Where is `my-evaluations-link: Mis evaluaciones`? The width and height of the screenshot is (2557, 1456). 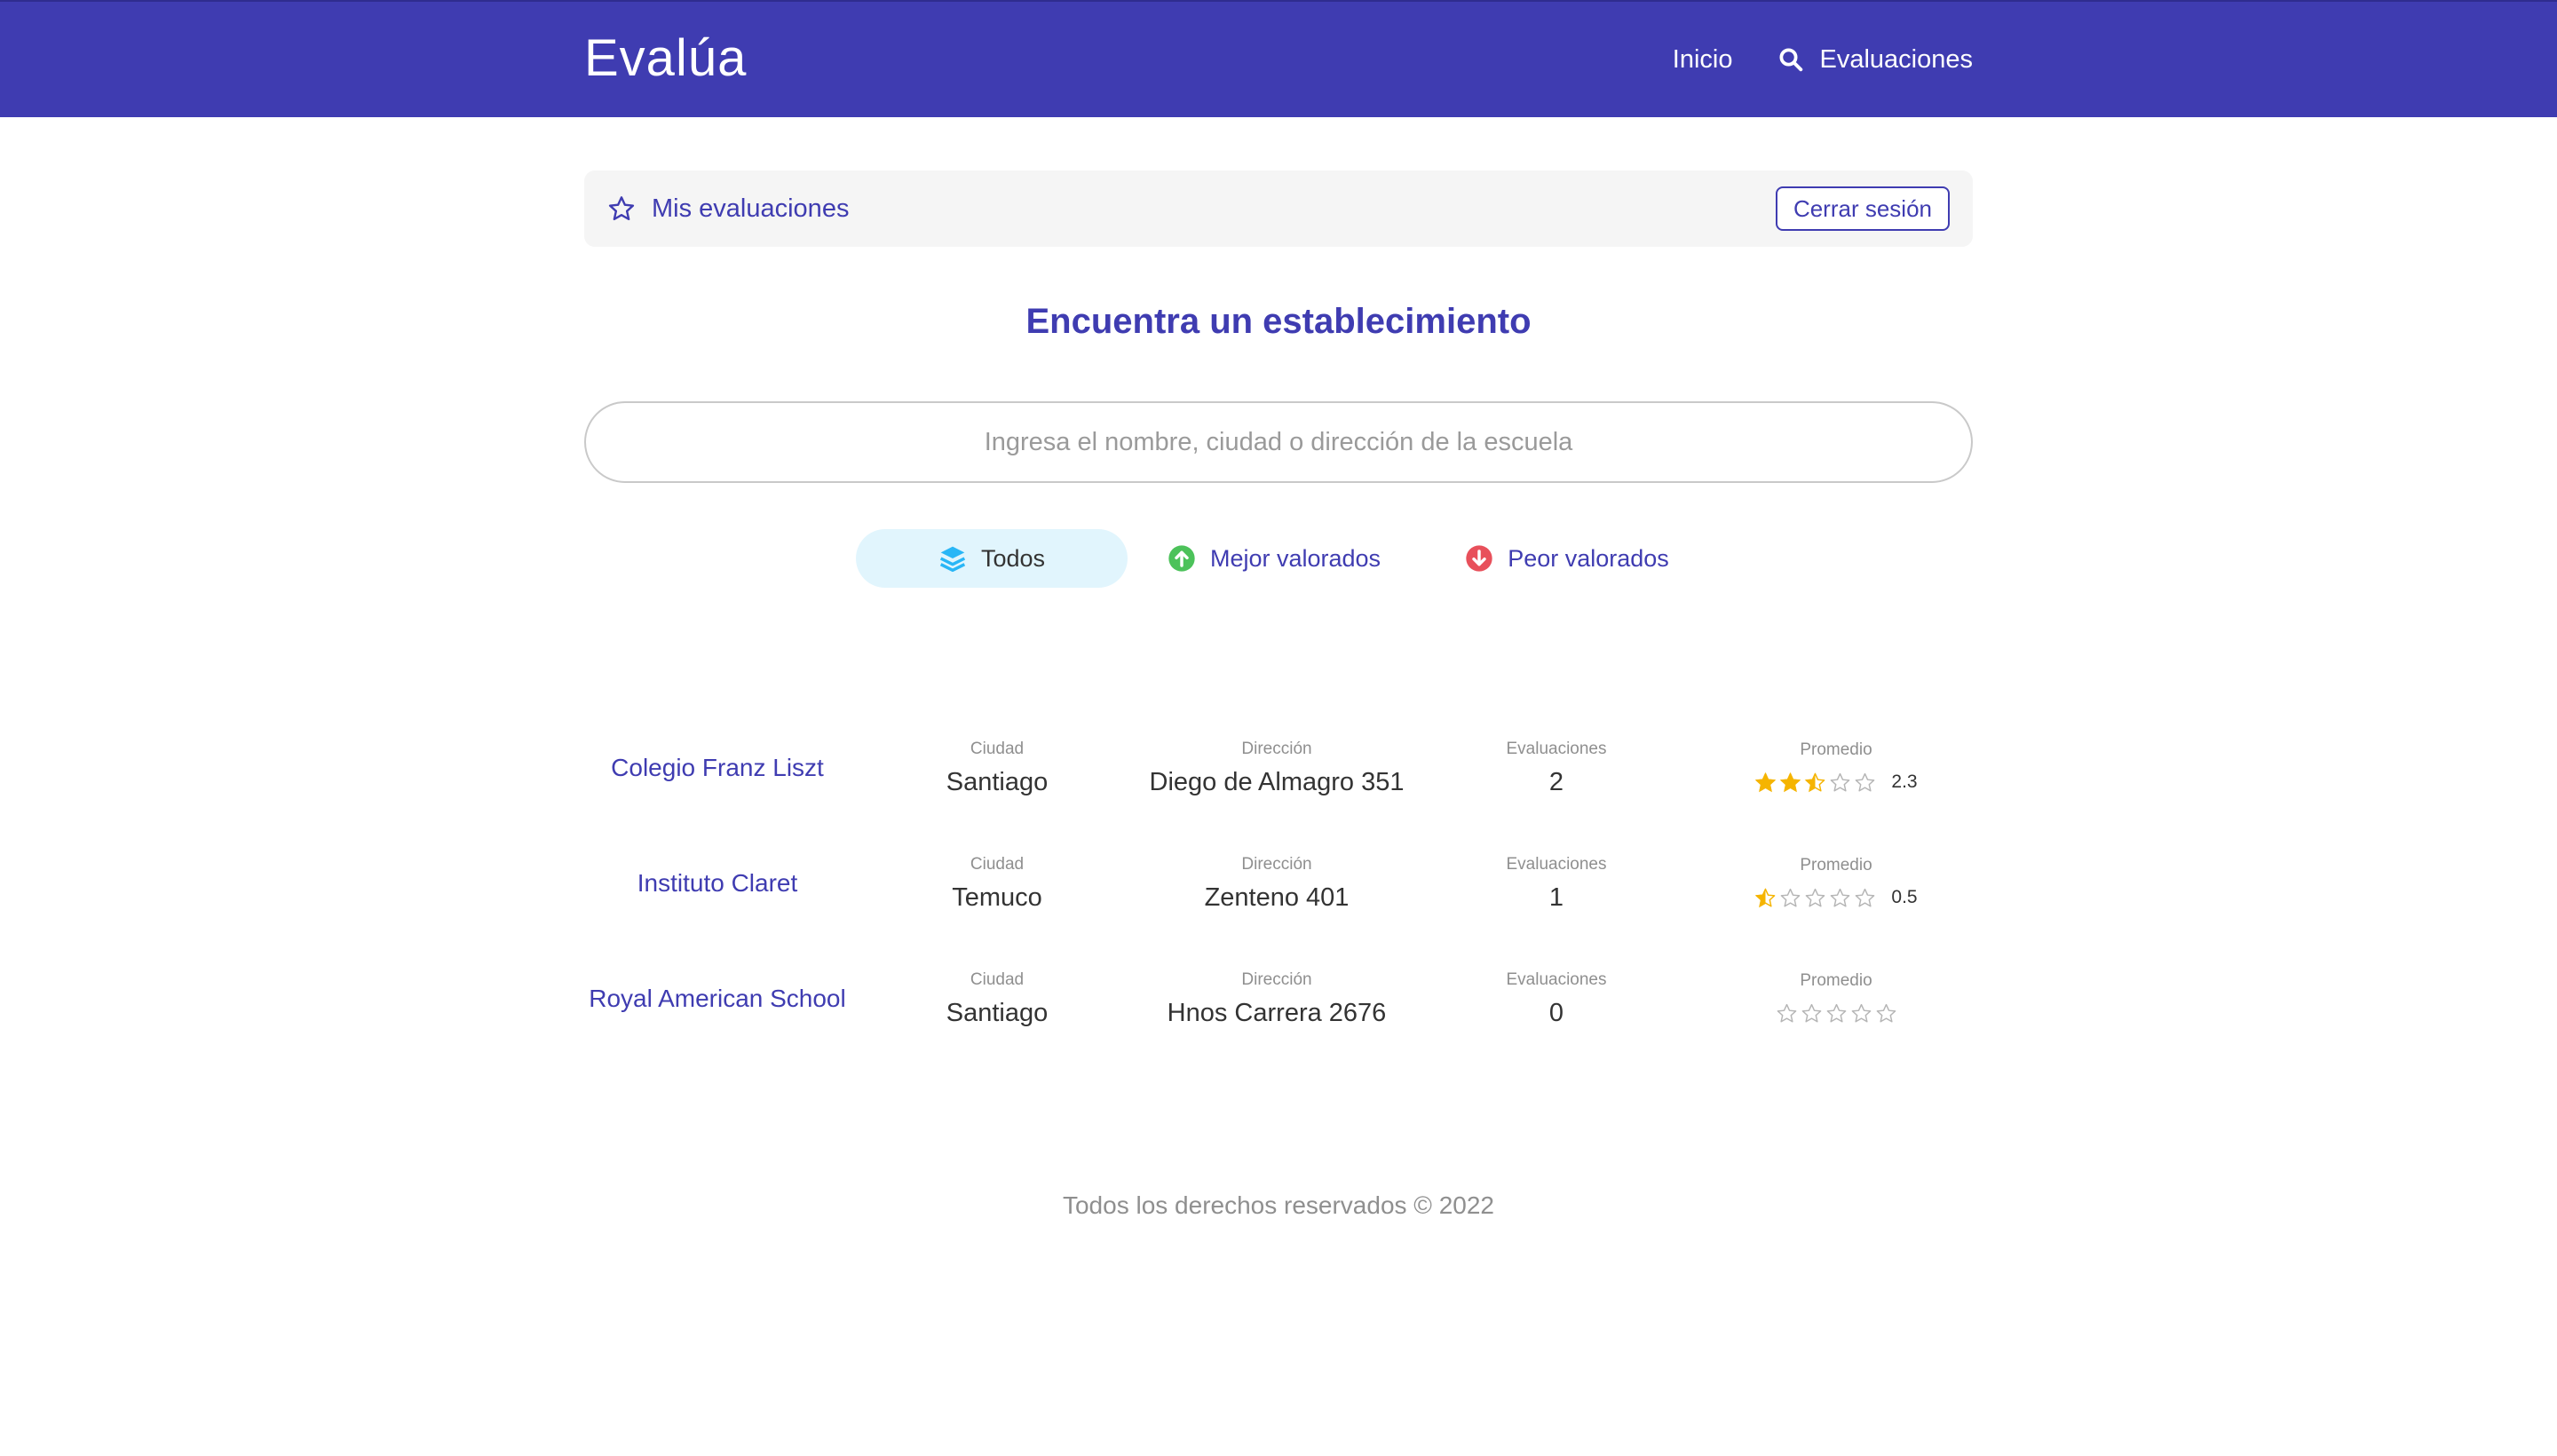
my-evaluations-link: Mis evaluaciones is located at coordinates (728, 209).